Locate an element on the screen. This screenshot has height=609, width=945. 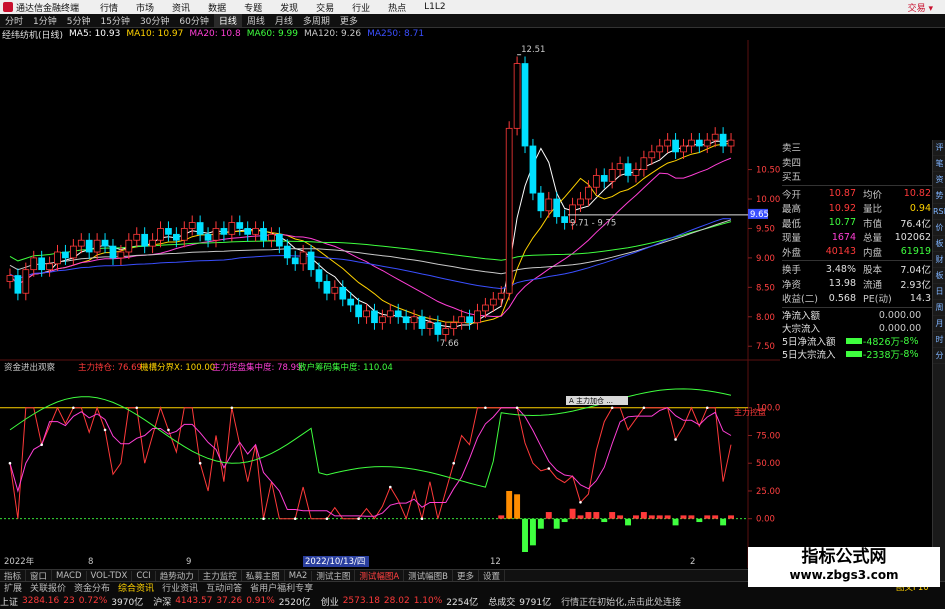
bottom-tab: 扩展 is located at coordinates (13, 587).